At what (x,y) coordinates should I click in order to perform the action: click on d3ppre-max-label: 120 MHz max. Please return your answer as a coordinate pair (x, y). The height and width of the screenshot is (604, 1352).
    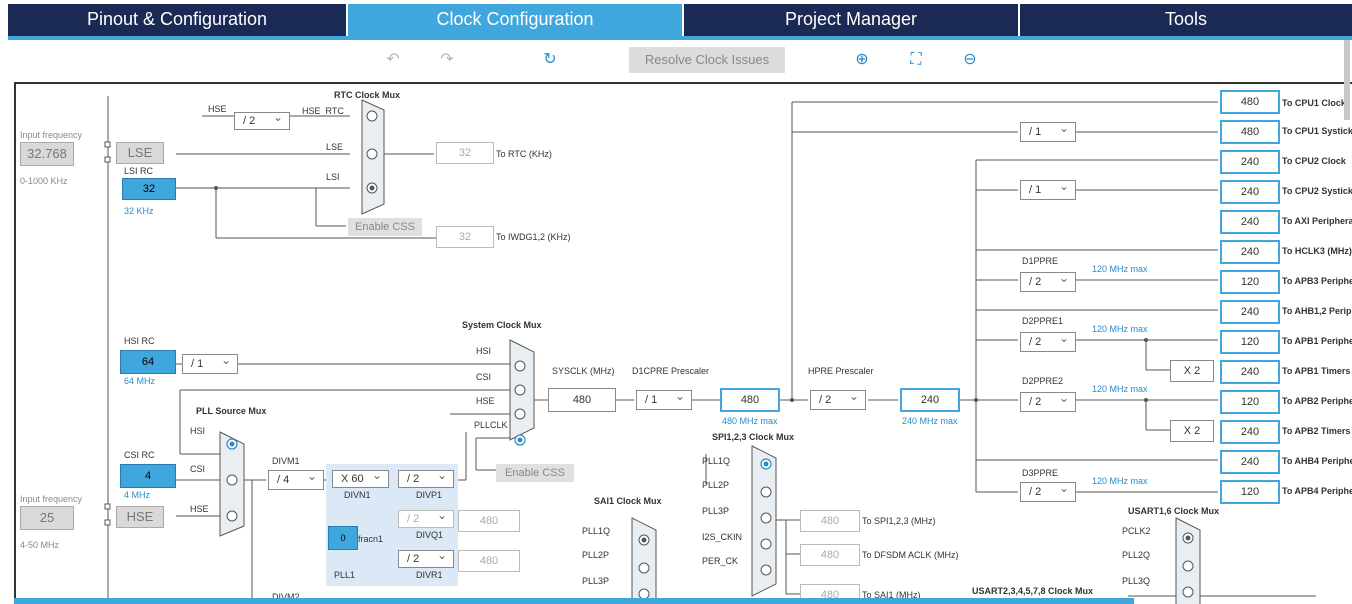
    Looking at the image, I should click on (1120, 481).